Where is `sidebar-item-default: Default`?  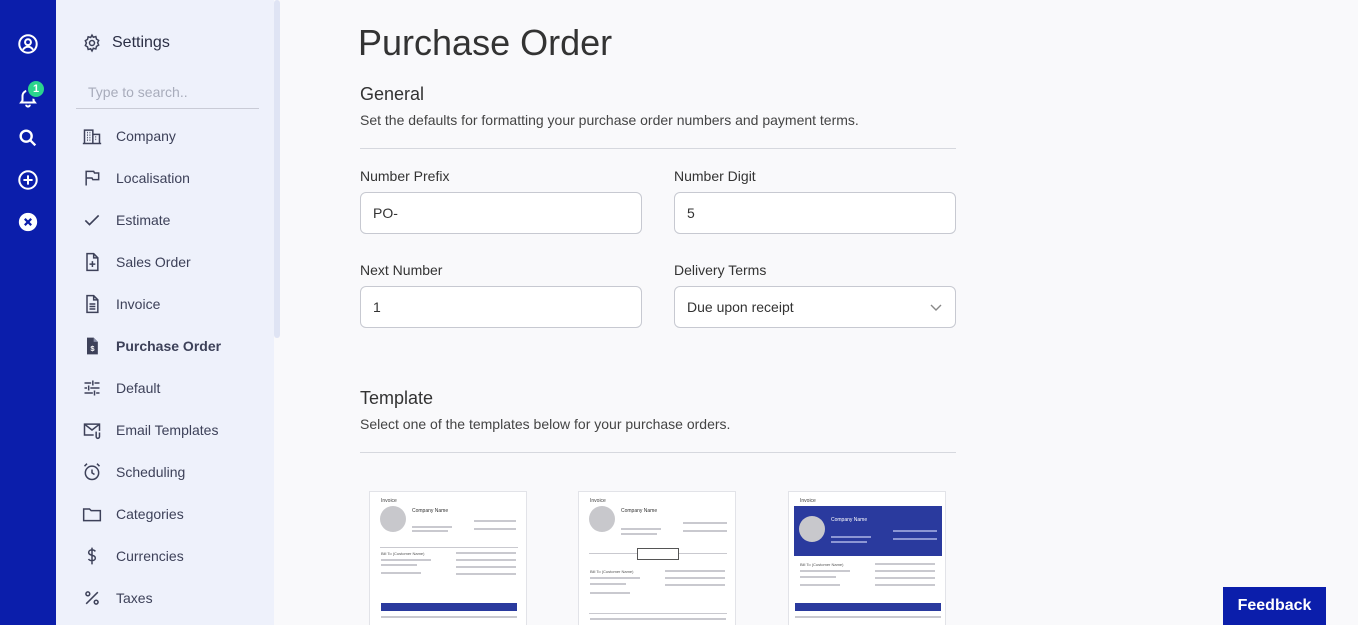 sidebar-item-default: Default is located at coordinates (175, 388).